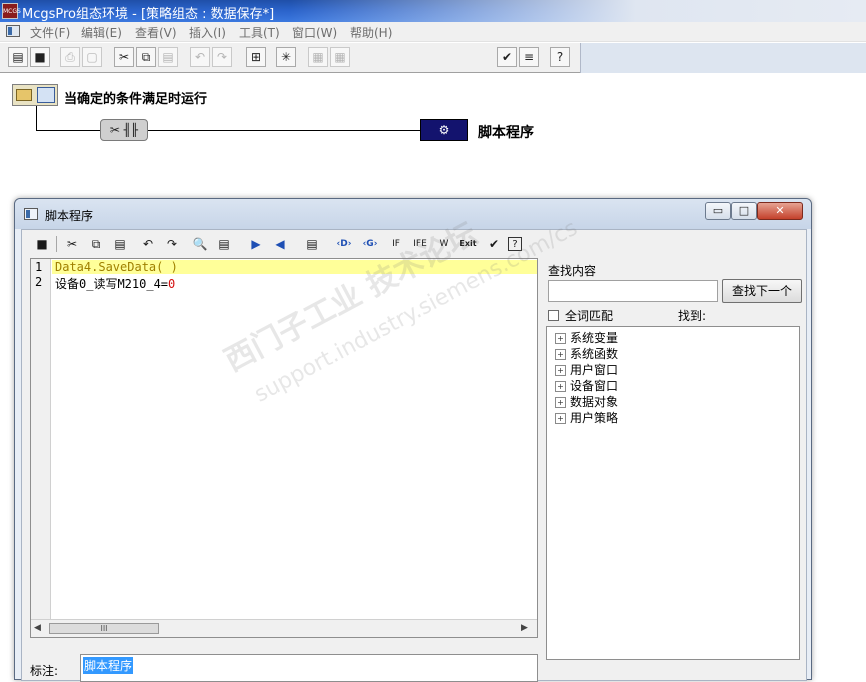 The width and height of the screenshot is (866, 682). I want to click on condition-label: 当确定的条件满足时运行, so click(136, 99).